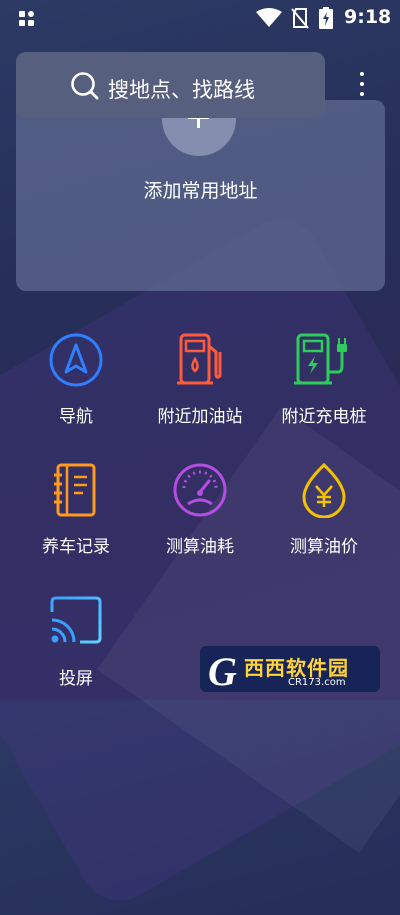  Describe the element at coordinates (290, 670) in the screenshot. I see `watermark-logo: G 西西软件园 CR173.com` at that location.